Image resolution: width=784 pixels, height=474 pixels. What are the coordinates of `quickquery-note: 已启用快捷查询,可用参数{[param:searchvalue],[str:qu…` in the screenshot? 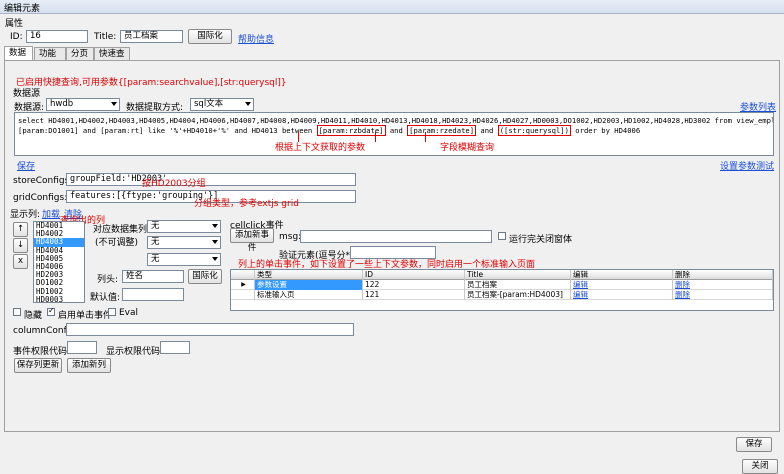 It's located at (151, 83).